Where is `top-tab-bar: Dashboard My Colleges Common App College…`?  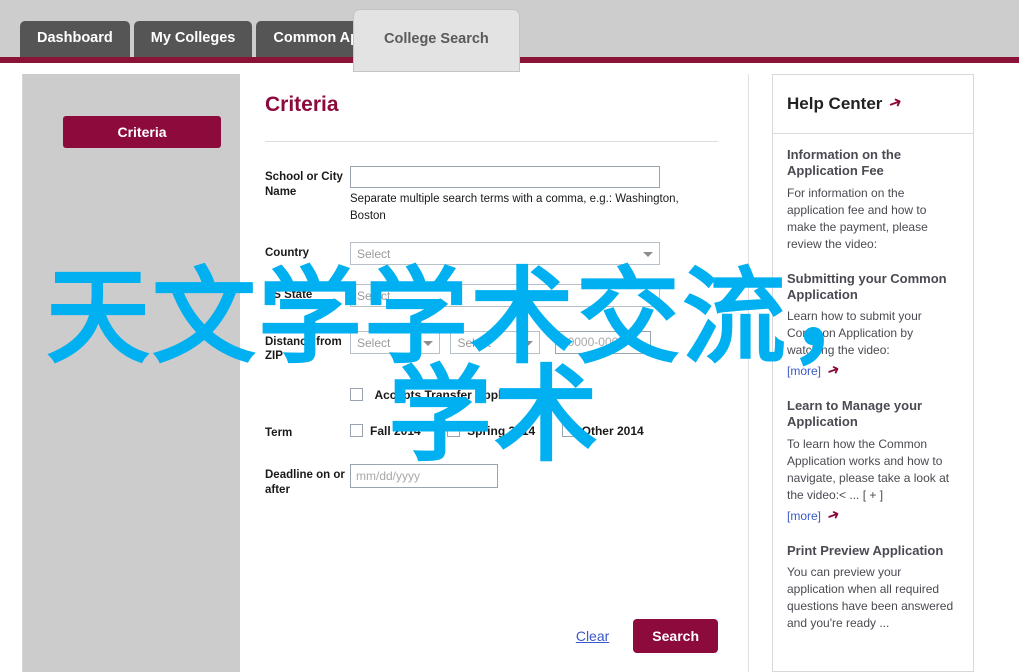
top-tab-bar: Dashboard My Colleges Common App College… is located at coordinates (509, 35).